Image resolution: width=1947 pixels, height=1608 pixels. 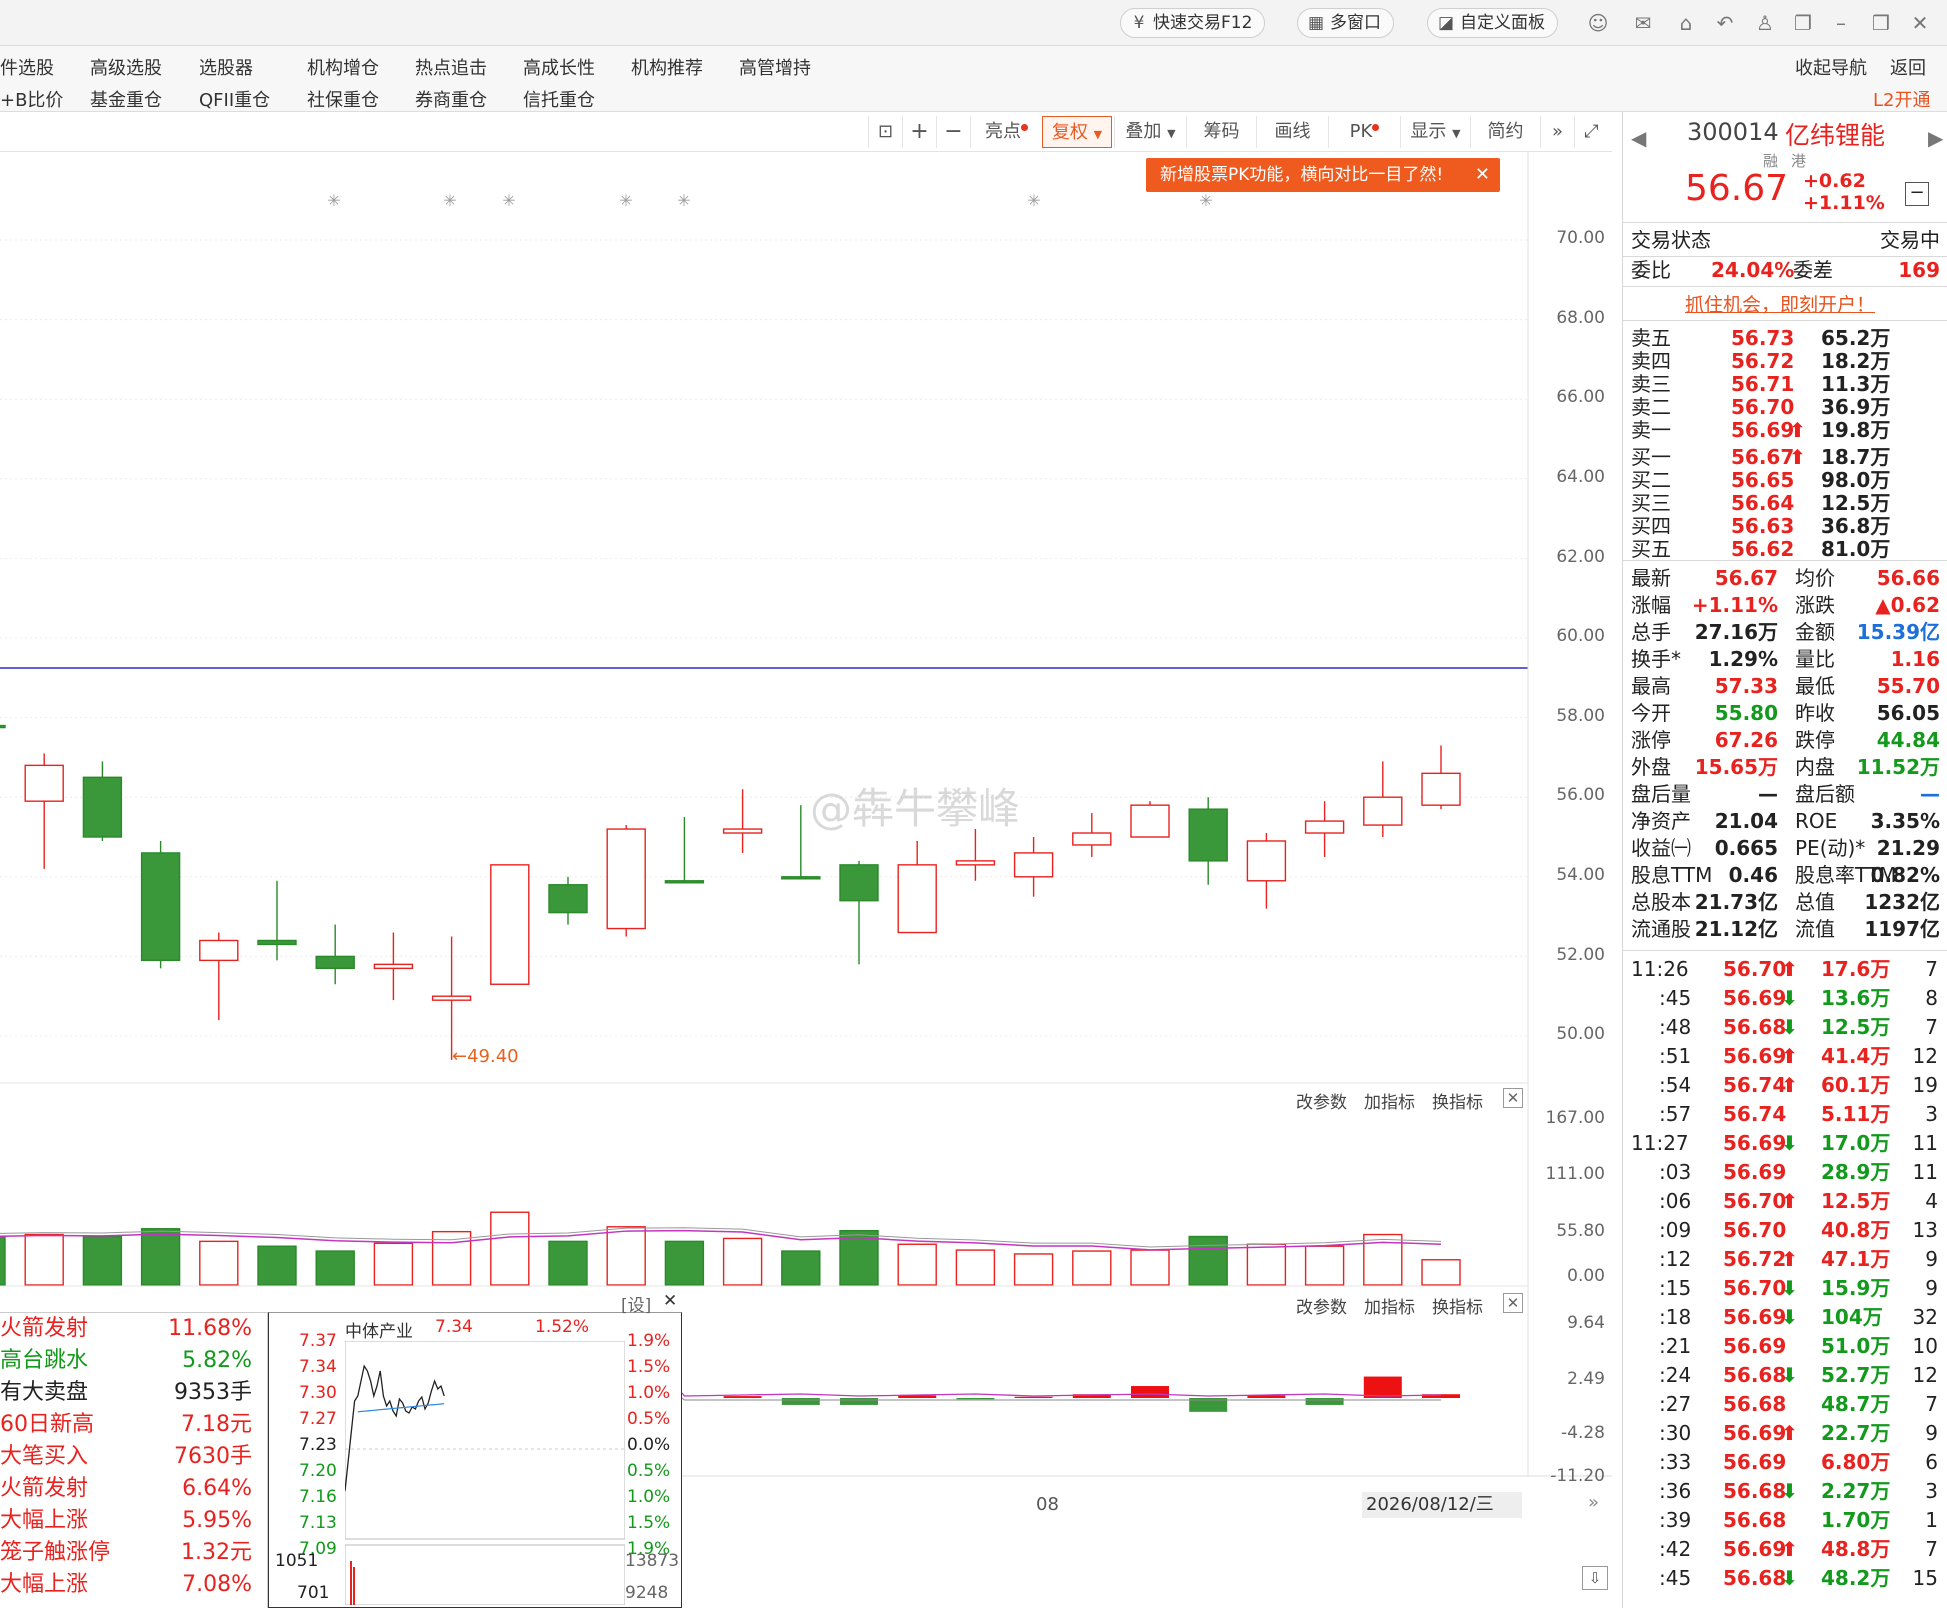 What do you see at coordinates (1798, 998) in the screenshot?
I see `tick-row: :45 56.69 ⬇ 13.6万 8` at bounding box center [1798, 998].